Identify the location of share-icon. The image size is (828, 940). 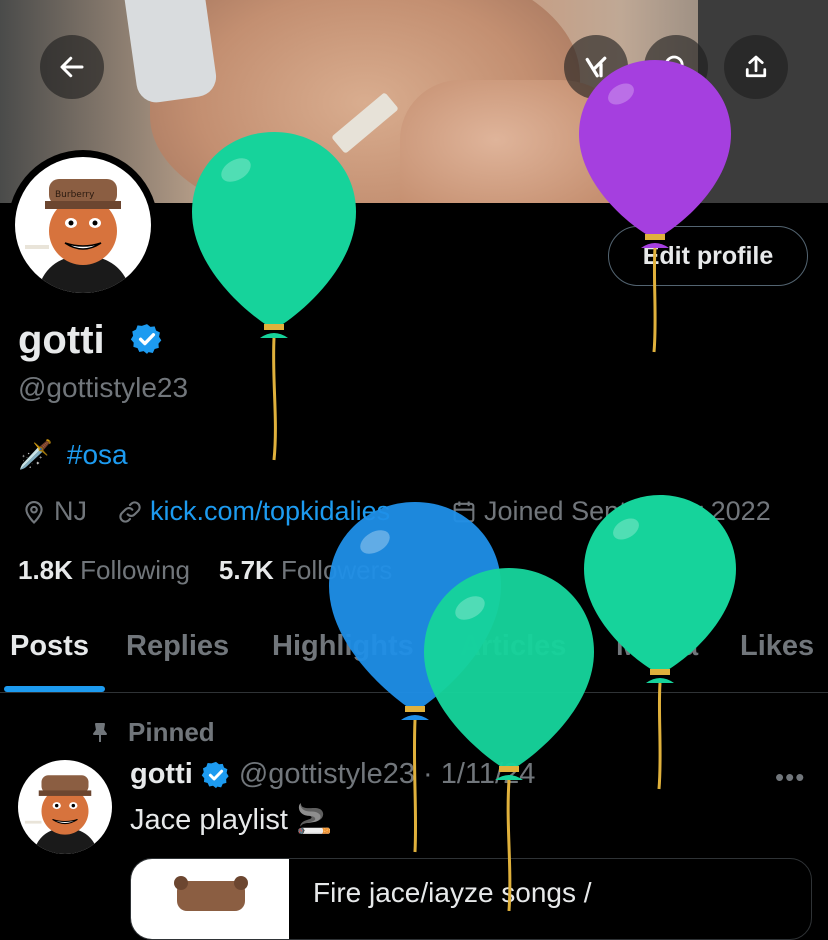
(756, 66).